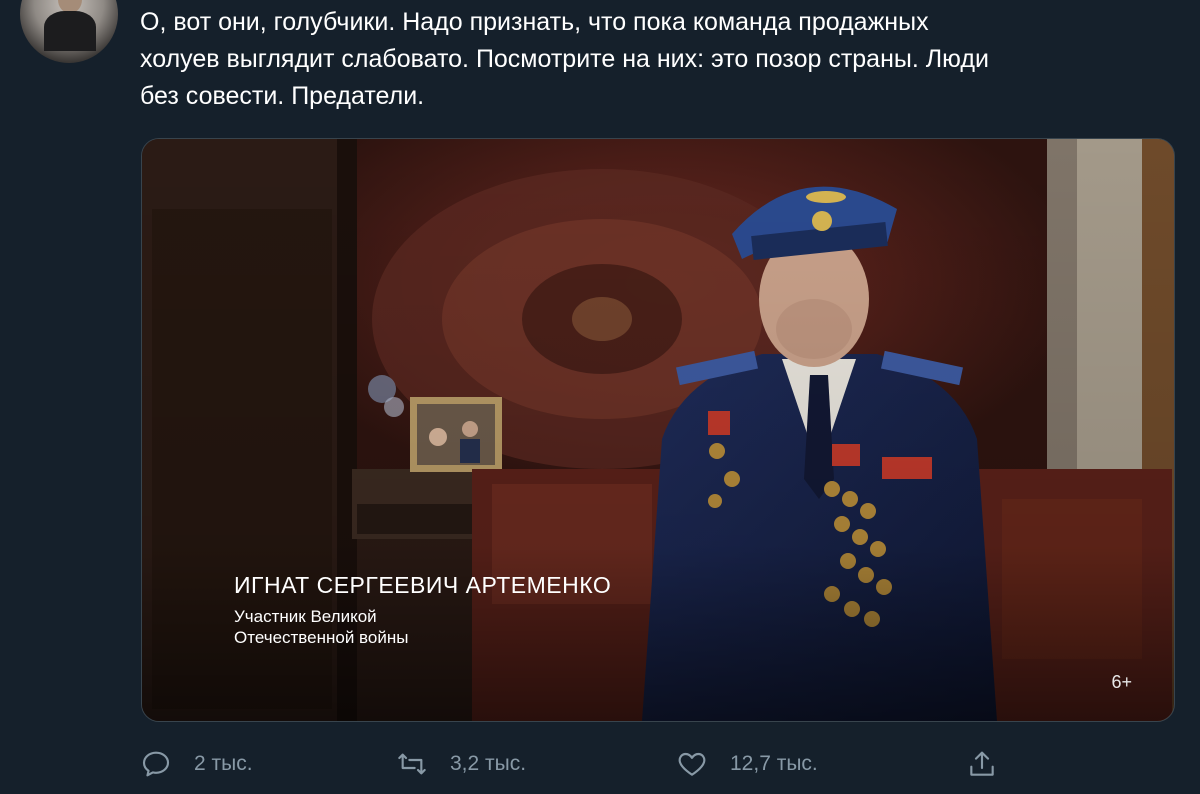 Image resolution: width=1200 pixels, height=794 pixels. Describe the element at coordinates (423, 585) in the screenshot. I see `video-caption-name: ИГНАТ СЕРГЕЕВИЧ АРТЕМЕНКО` at that location.